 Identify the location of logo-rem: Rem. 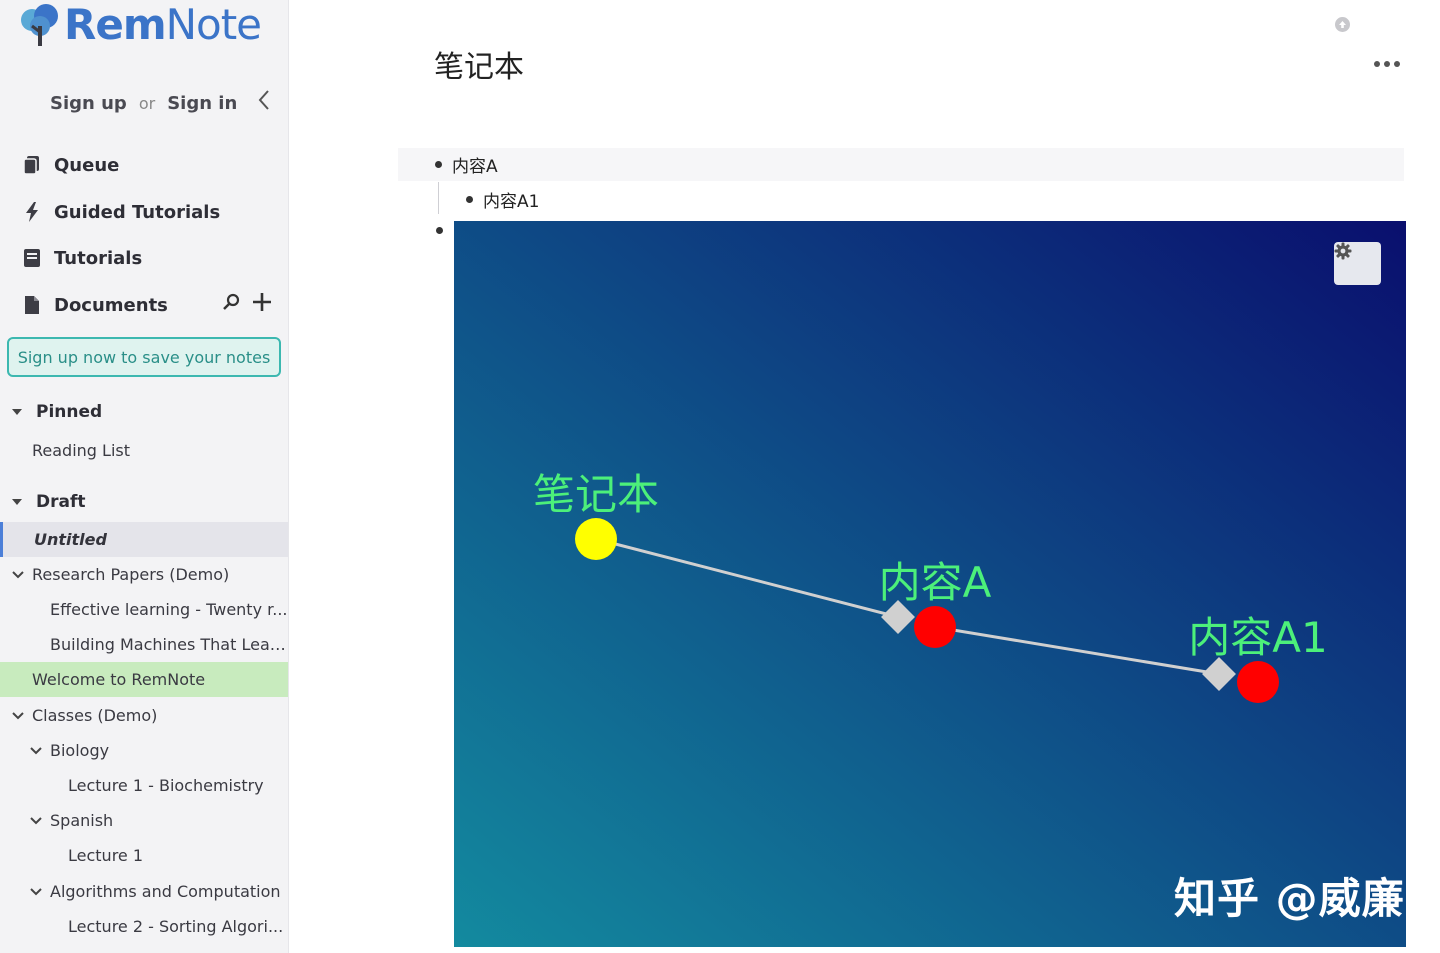
(115, 24).